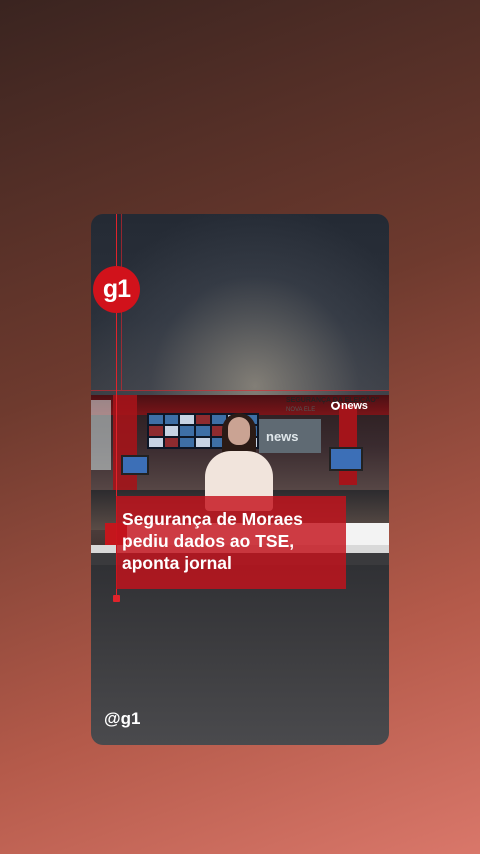  Describe the element at coordinates (348, 445) in the screenshot. I see `studio-red-panel-right` at that location.